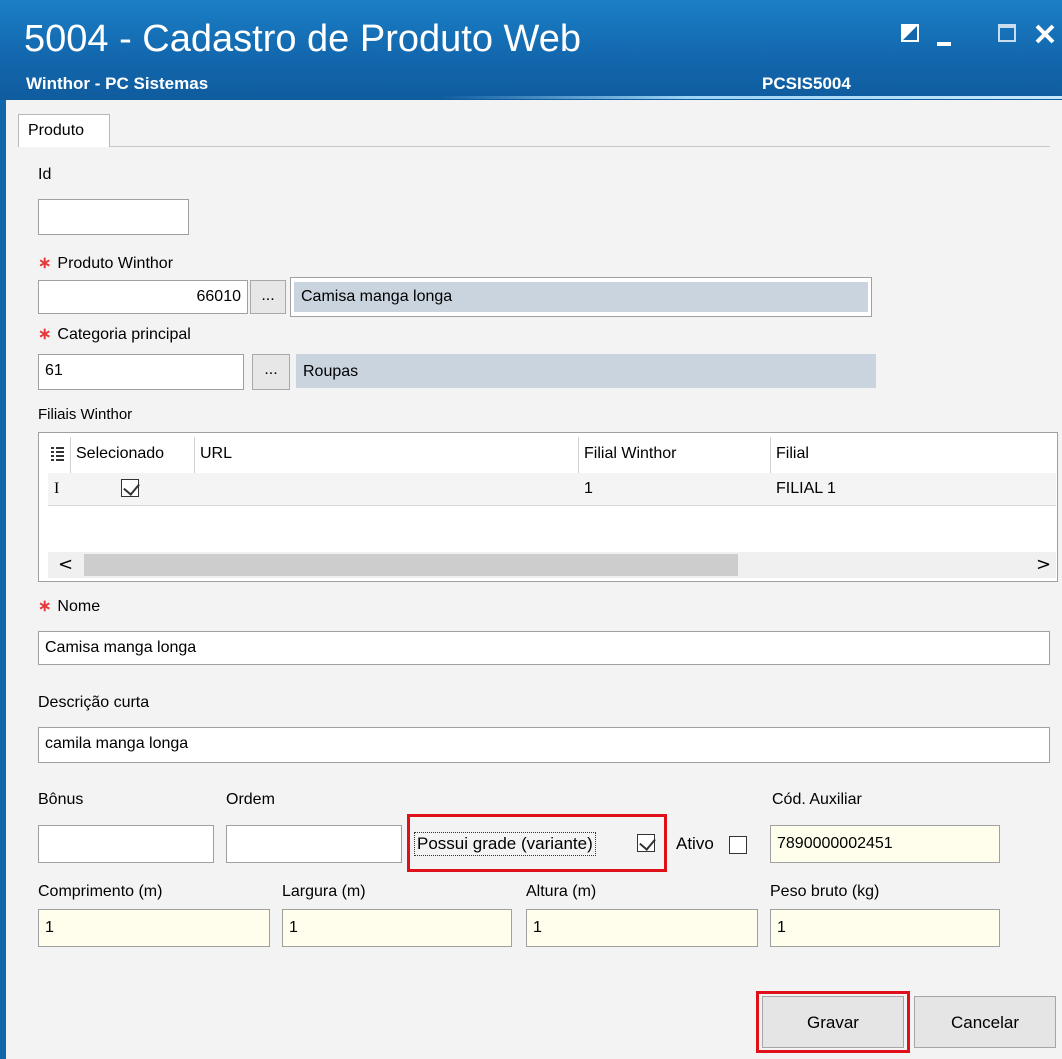 The image size is (1062, 1059). What do you see at coordinates (628, 454) in the screenshot?
I see `column-header-filial-winthor: Filial Winthor` at bounding box center [628, 454].